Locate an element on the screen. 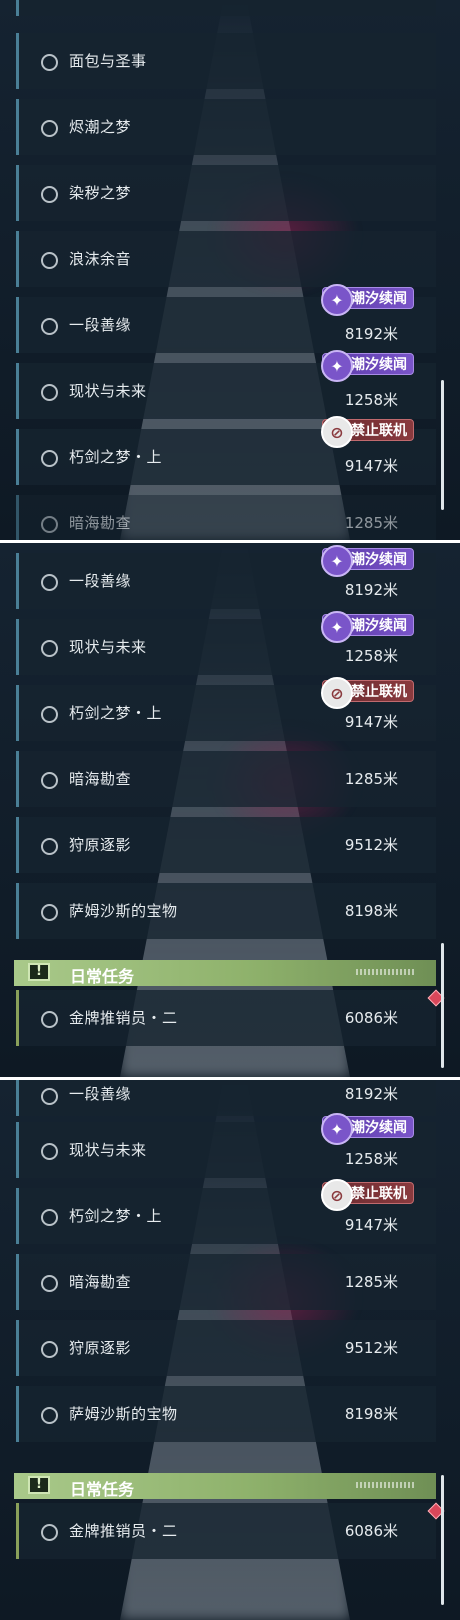 This screenshot has height=1620, width=460. header-decoration is located at coordinates (386, 972).